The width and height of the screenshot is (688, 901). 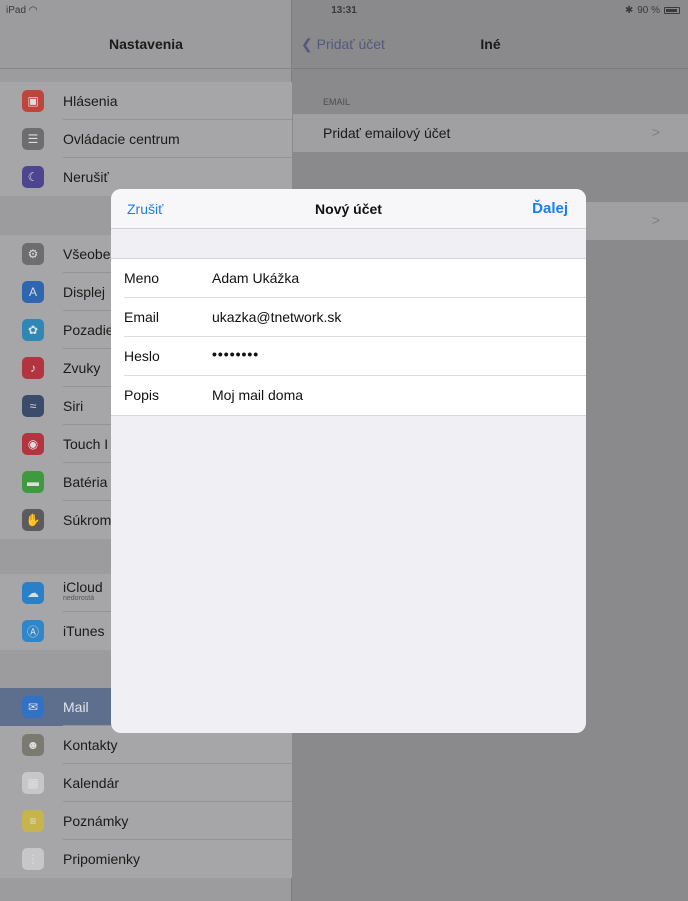 I want to click on email-section-header: EMAIL, so click(x=337, y=102).